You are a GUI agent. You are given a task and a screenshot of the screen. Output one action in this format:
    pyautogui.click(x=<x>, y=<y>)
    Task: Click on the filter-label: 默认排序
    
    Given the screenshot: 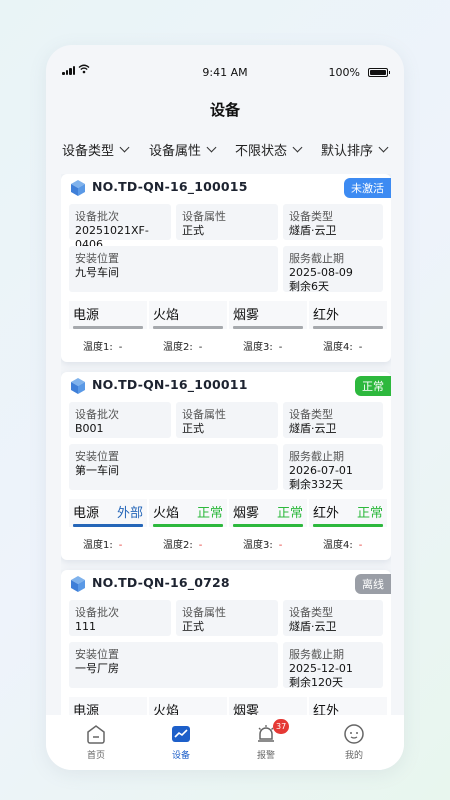 What is the action you would take?
    pyautogui.click(x=347, y=151)
    